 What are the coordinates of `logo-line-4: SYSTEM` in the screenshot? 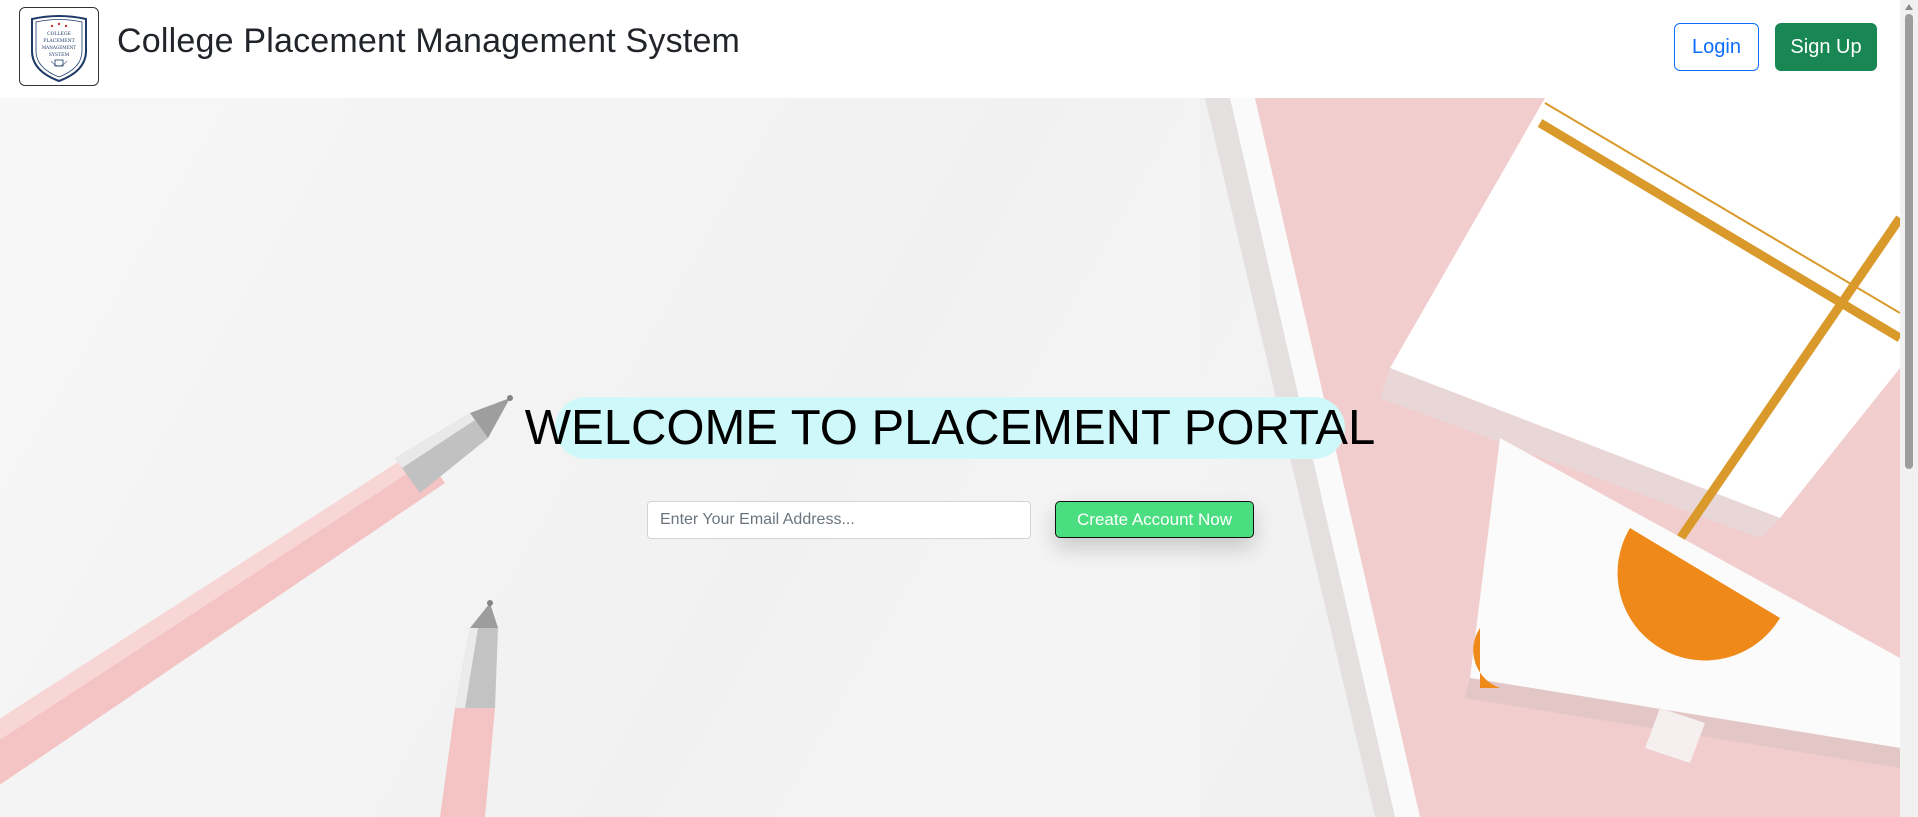 It's located at (59, 55).